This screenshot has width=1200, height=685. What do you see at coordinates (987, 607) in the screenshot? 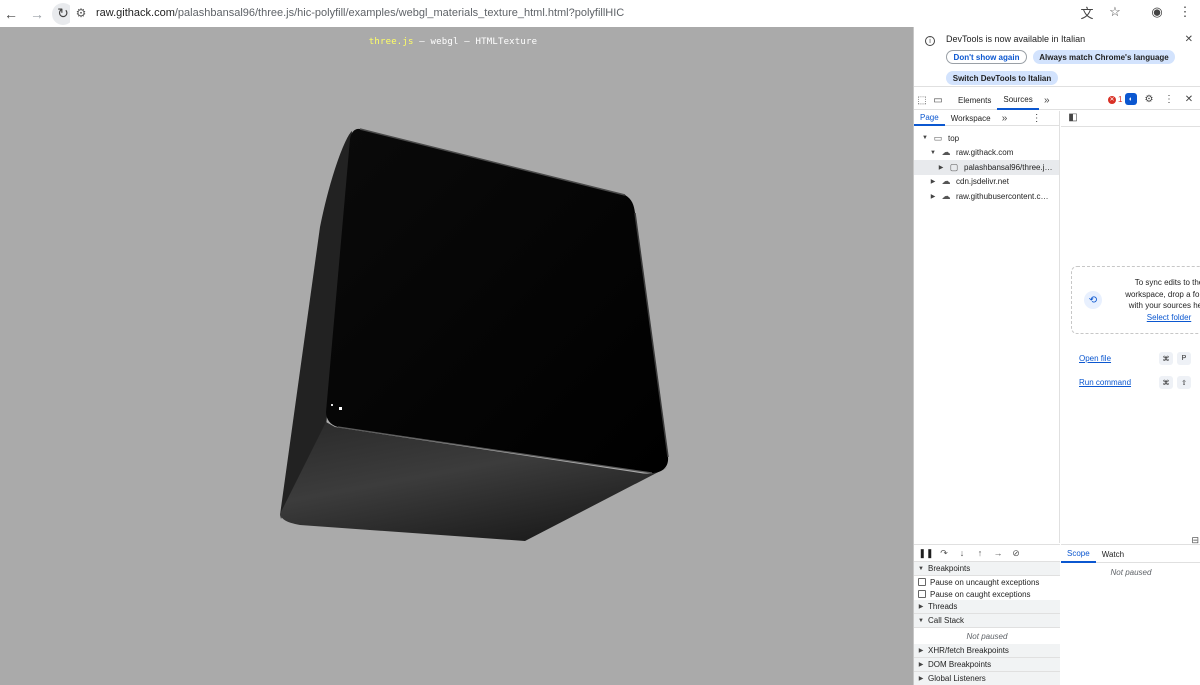
I see `threads-section-header: ▶ Threads` at bounding box center [987, 607].